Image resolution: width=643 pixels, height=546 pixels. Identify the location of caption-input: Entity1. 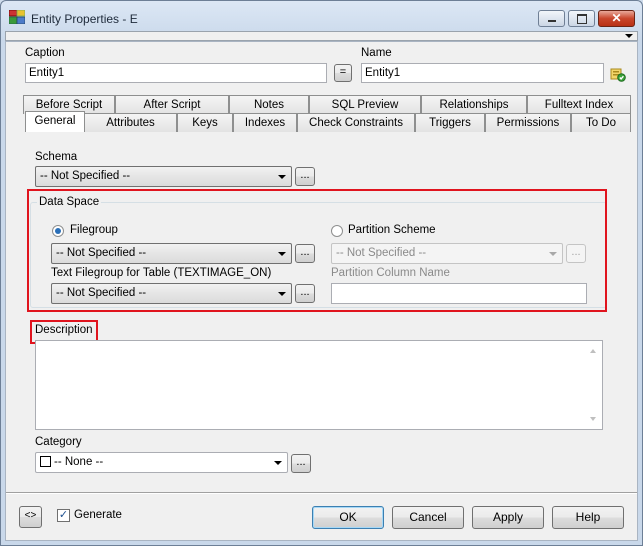
(176, 73).